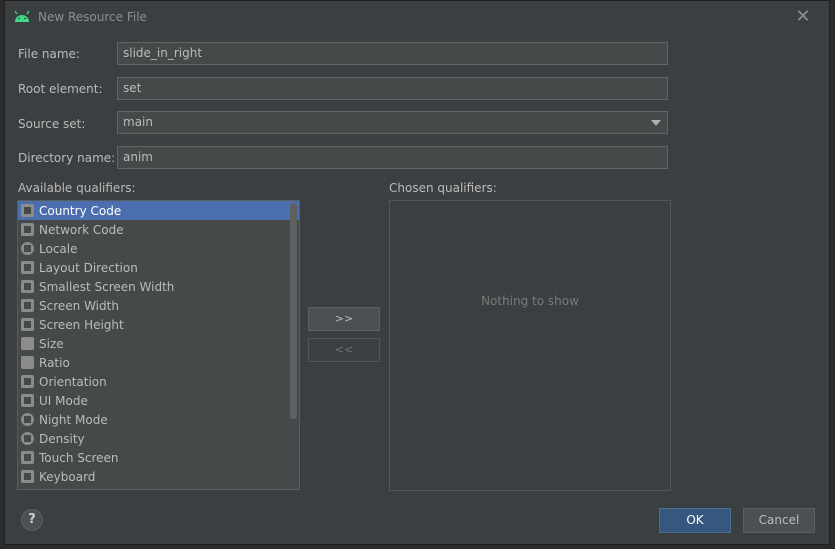  I want to click on qualifier-item: Smallest Screen Width, so click(158, 286).